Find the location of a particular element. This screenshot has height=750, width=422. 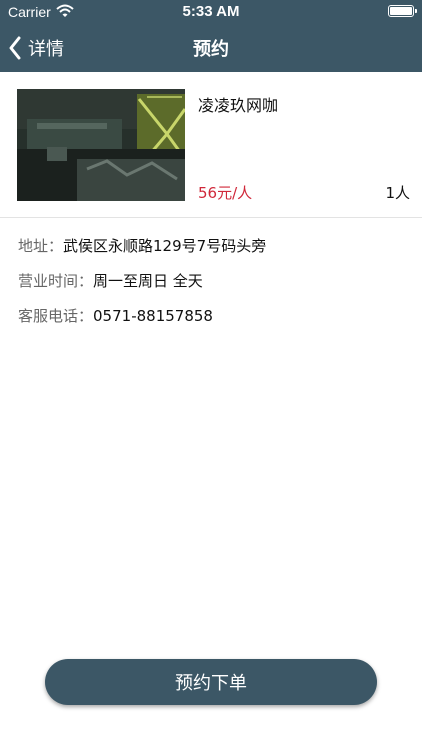

book-order-button: 预约下单 is located at coordinates (211, 682).